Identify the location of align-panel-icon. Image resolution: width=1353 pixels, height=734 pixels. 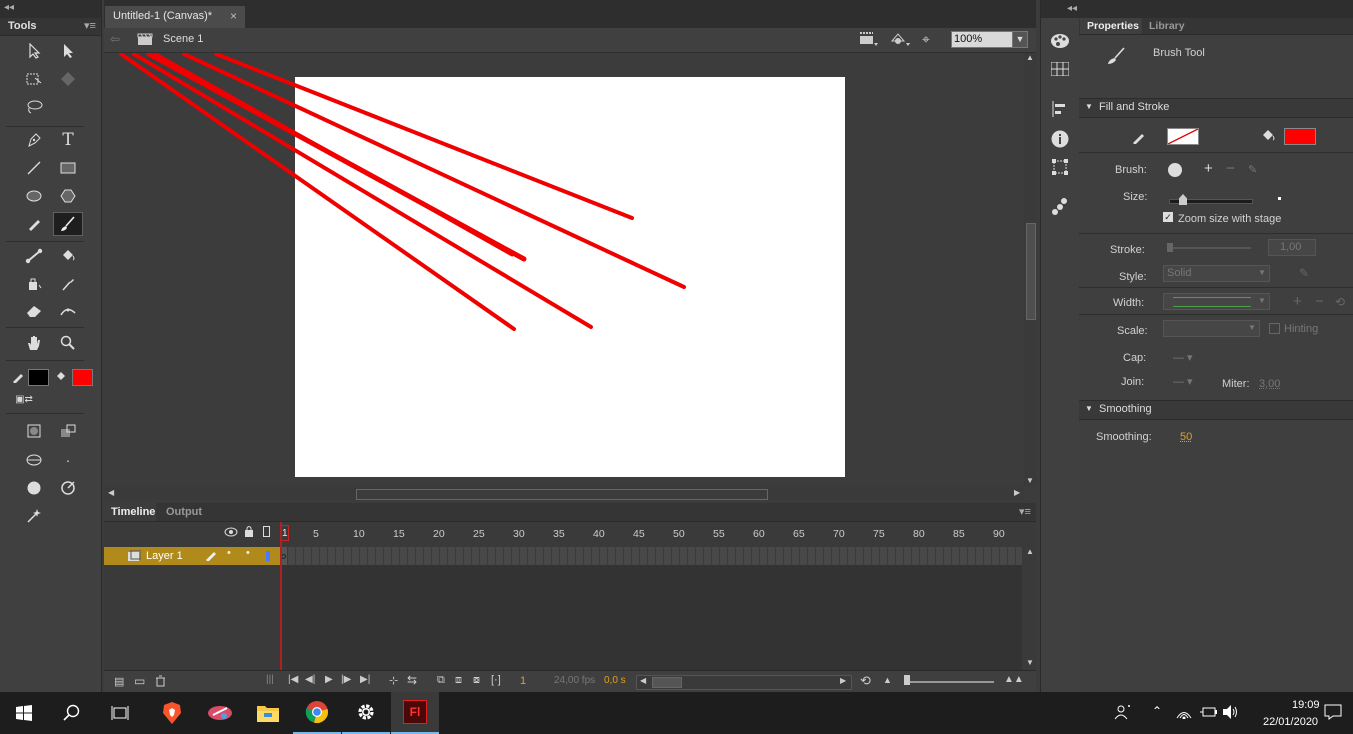
(1060, 109).